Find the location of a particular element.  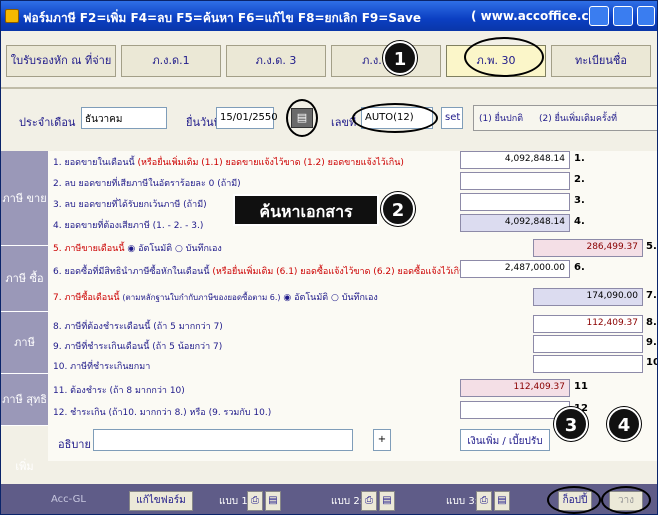

highlight-oval is located at coordinates (504, 57).